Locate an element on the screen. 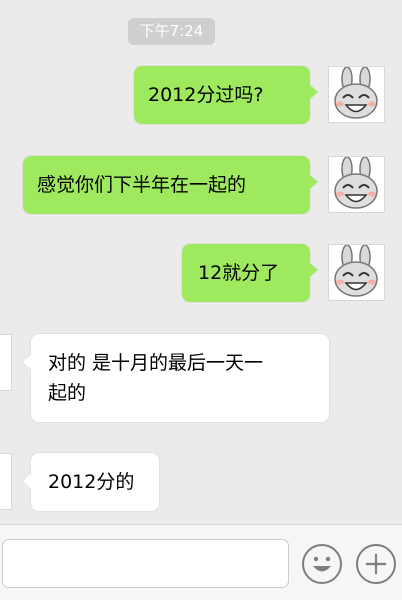  more-button is located at coordinates (376, 564).